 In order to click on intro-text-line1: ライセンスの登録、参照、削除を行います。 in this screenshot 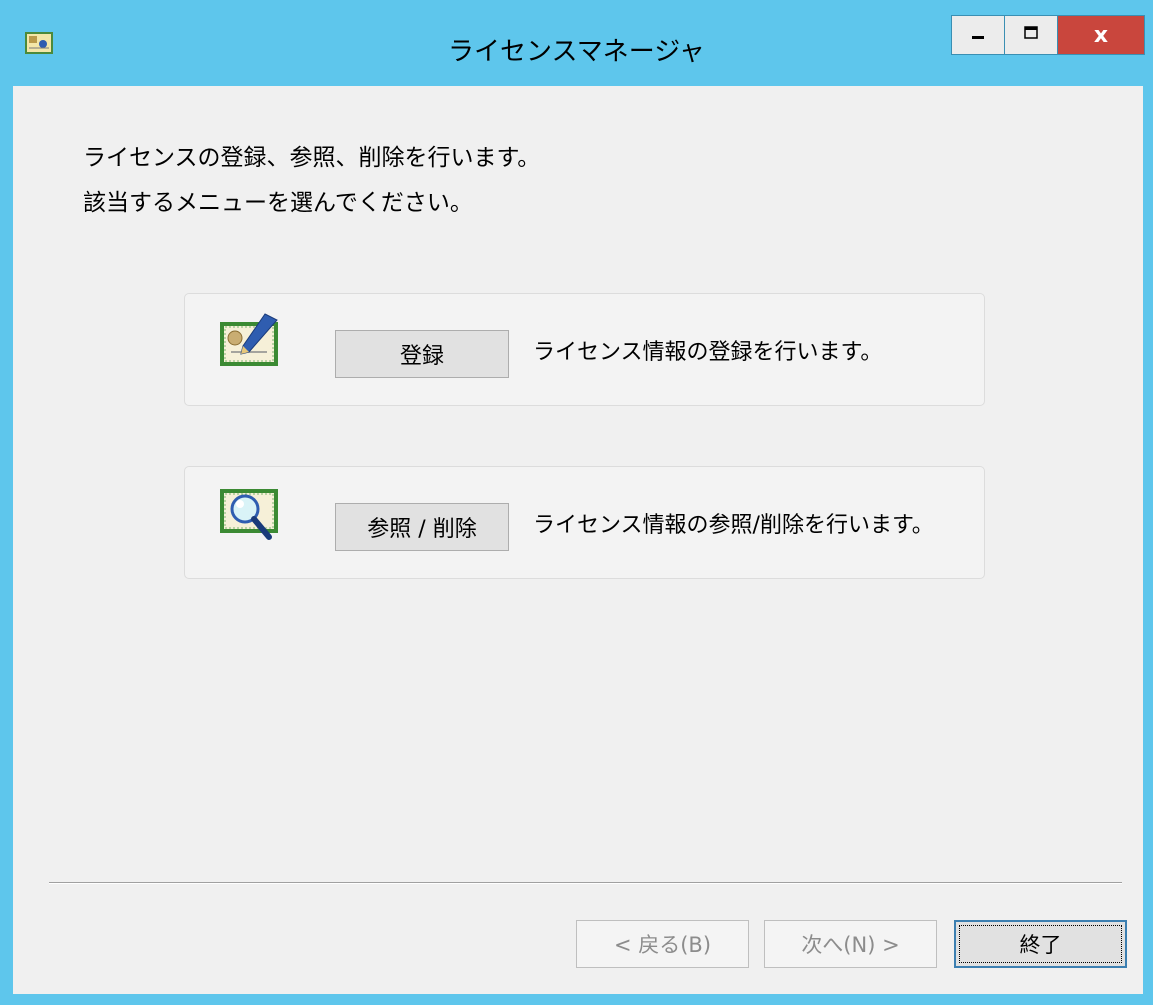, I will do `click(312, 158)`.